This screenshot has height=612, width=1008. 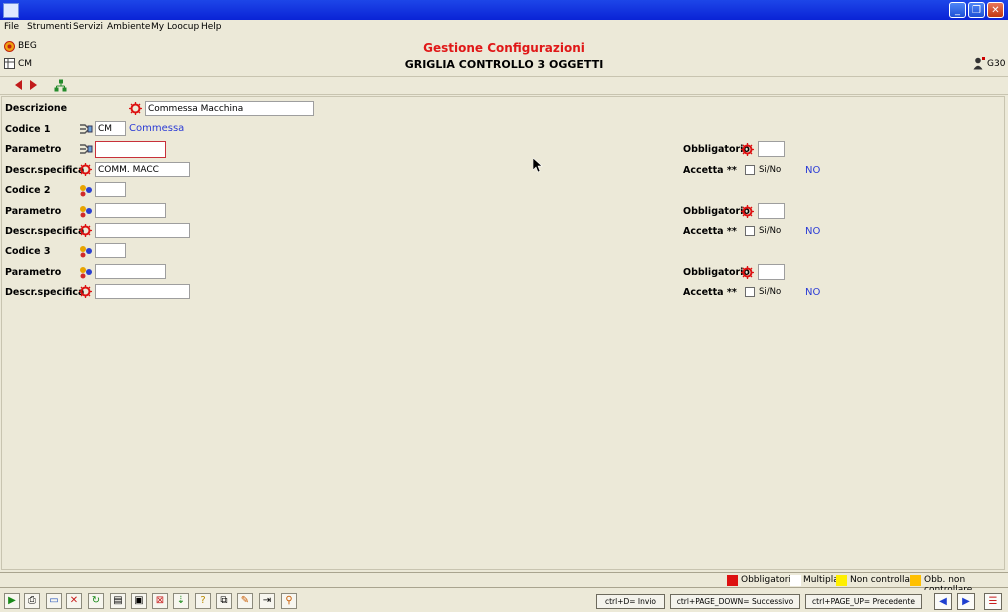 I want to click on legend-label-non-controllare: Non controllare, so click(x=885, y=580).